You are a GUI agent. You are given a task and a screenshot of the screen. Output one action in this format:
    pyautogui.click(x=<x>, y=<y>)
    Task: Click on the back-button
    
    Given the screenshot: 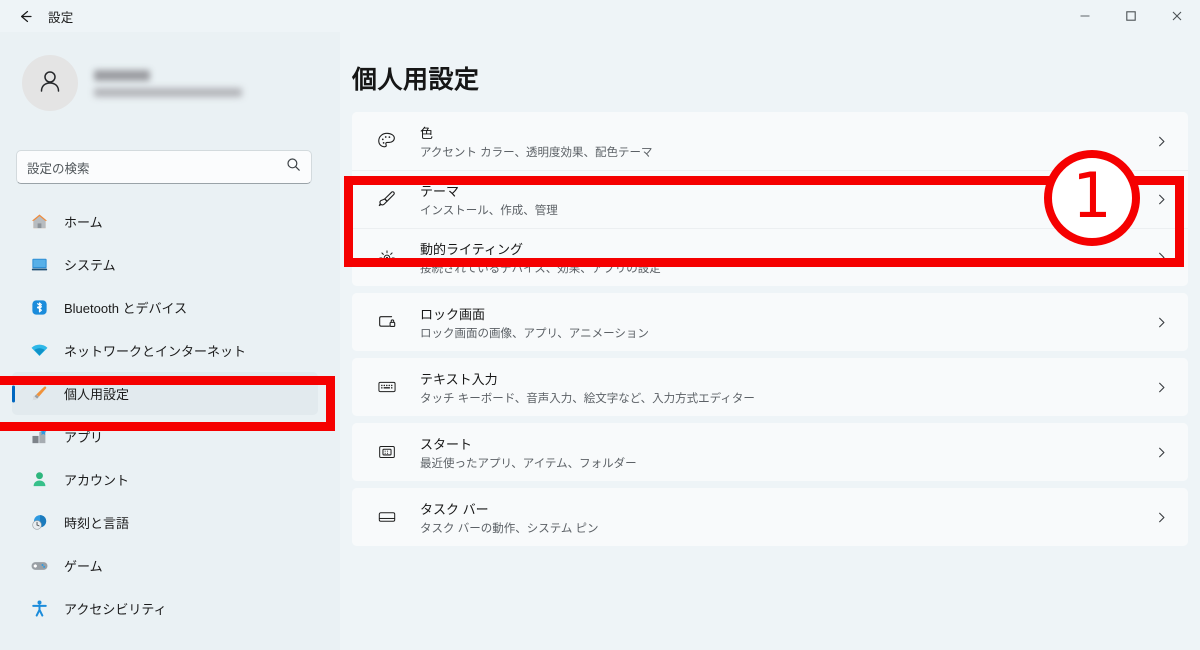 What is the action you would take?
    pyautogui.click(x=25, y=16)
    